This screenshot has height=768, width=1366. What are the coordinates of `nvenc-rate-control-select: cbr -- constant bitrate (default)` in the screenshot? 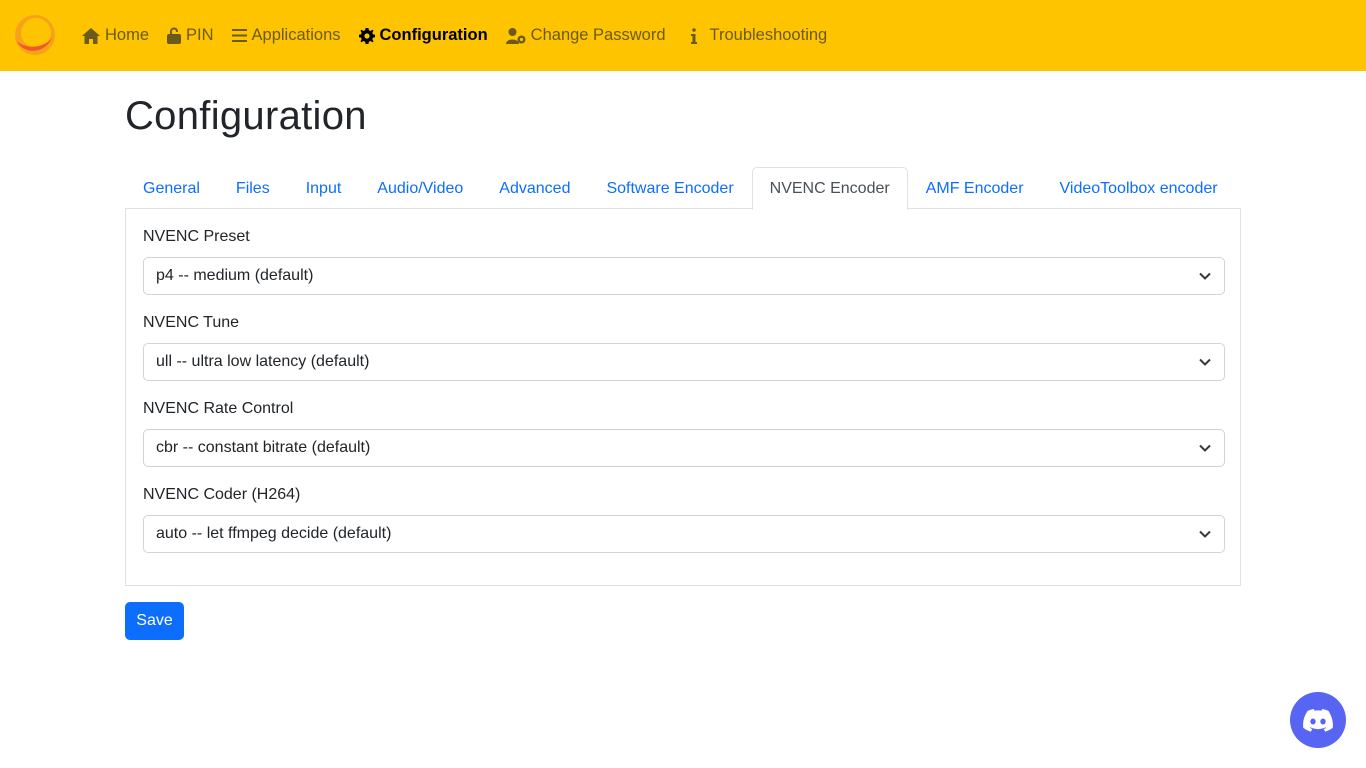 It's located at (684, 448).